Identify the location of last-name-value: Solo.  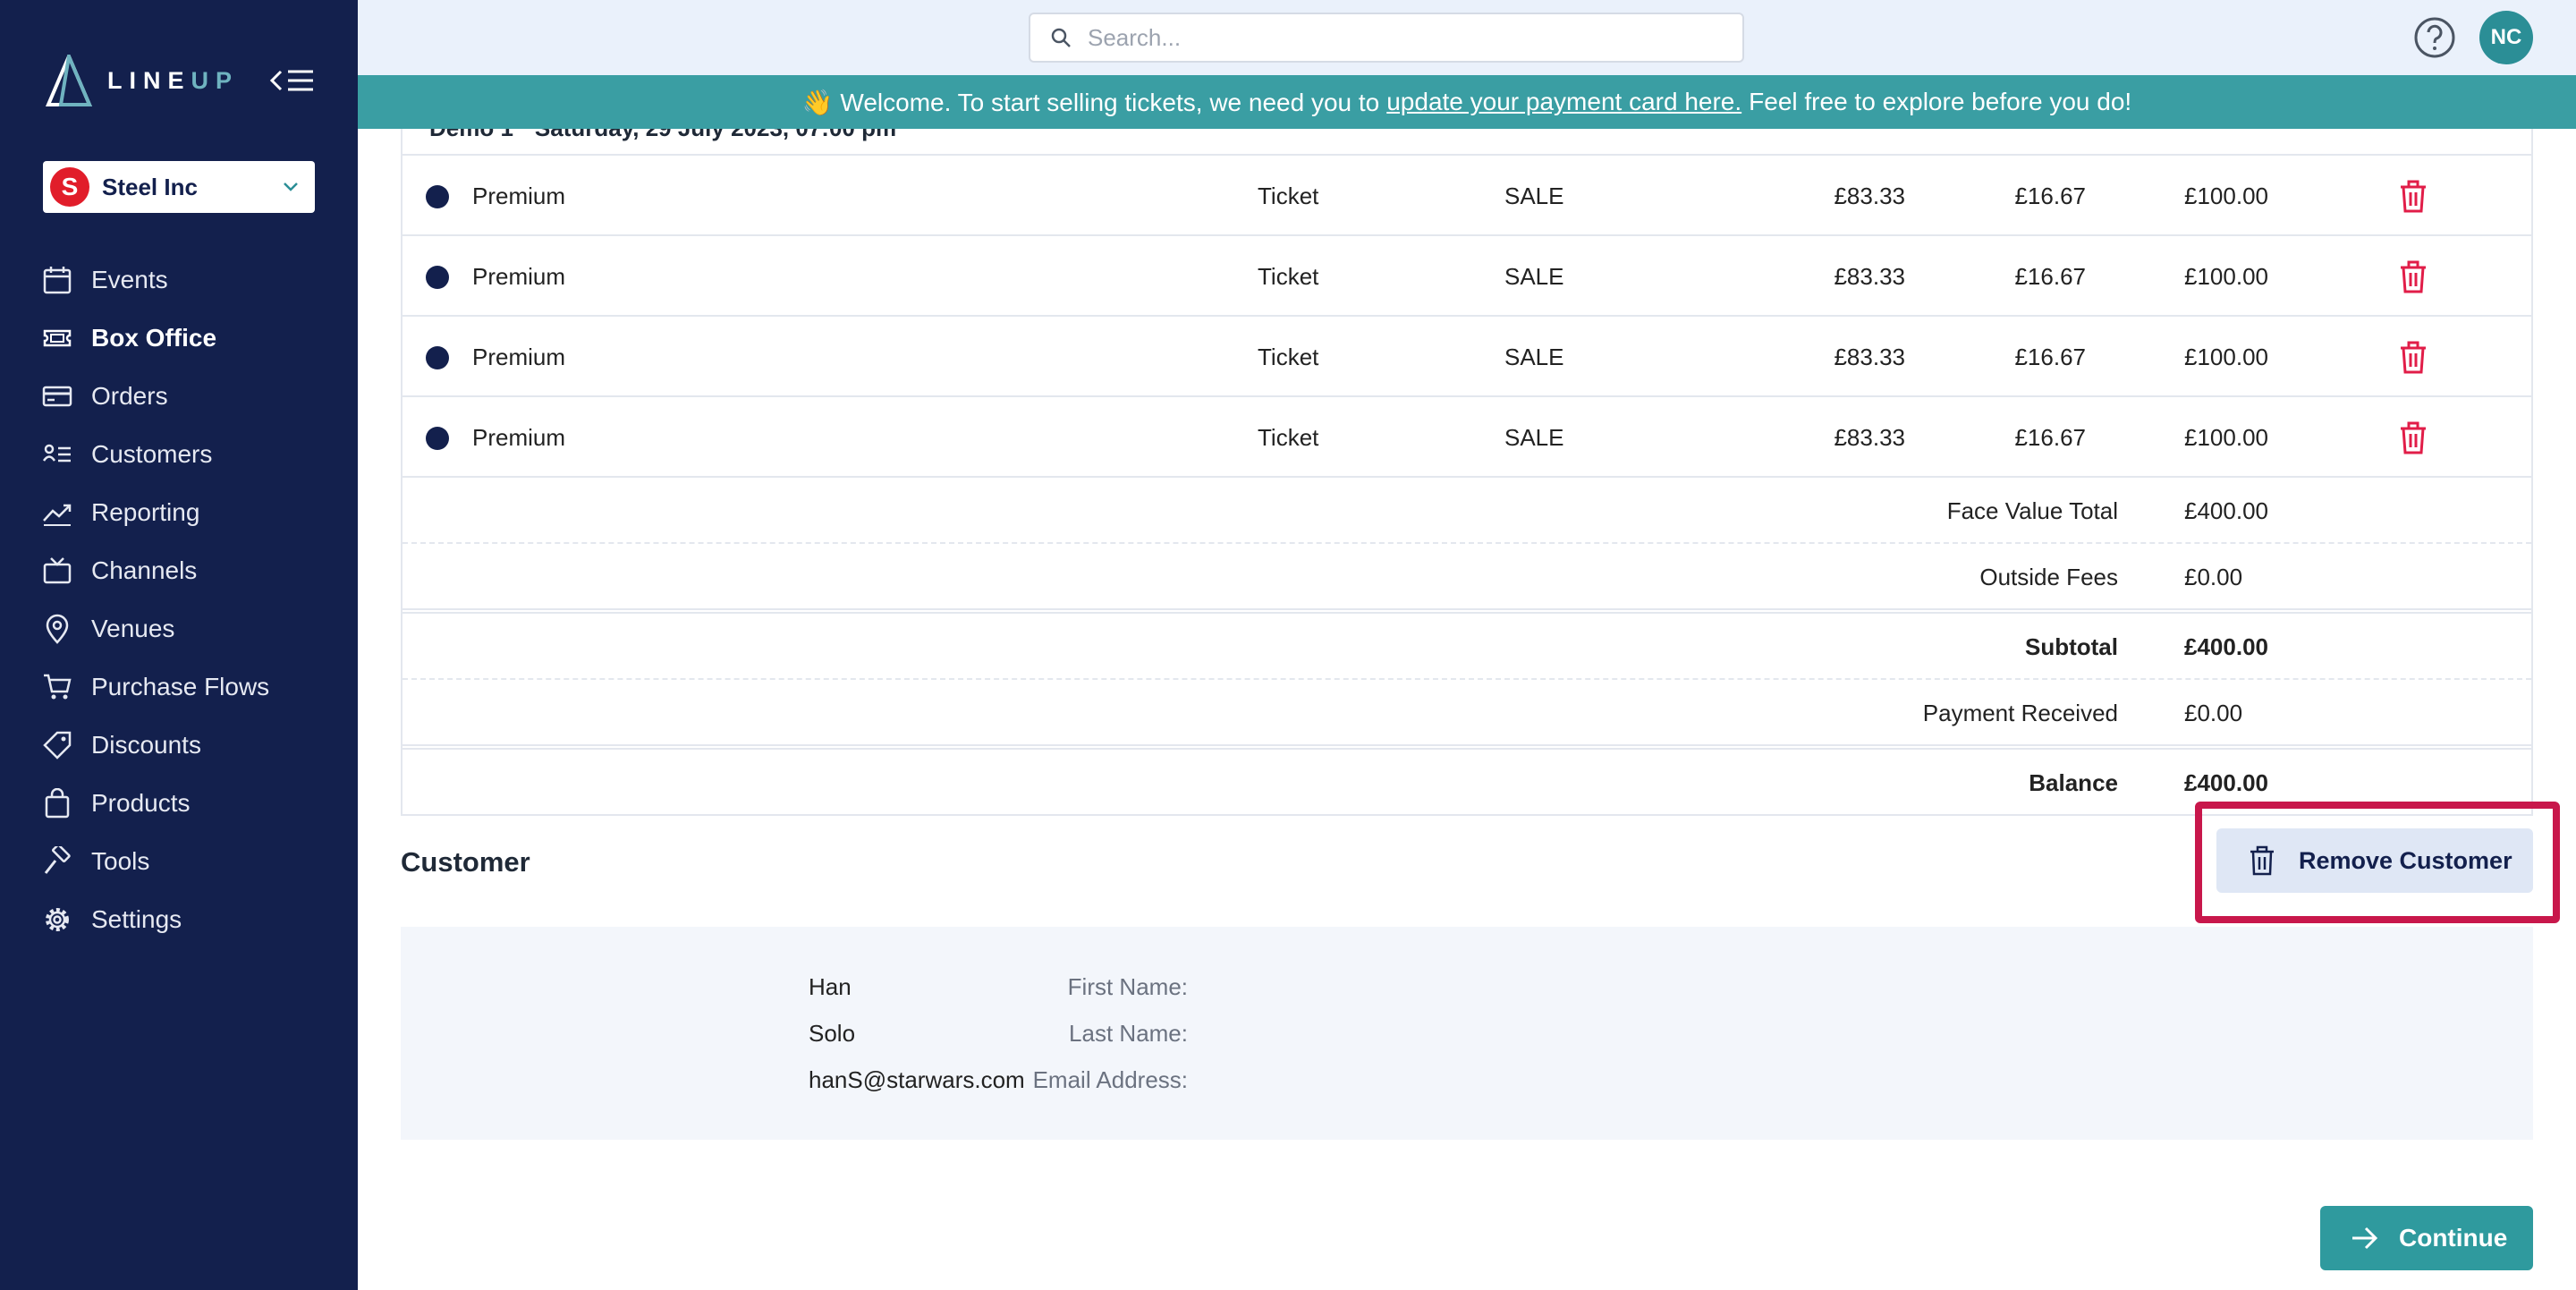
(832, 1033).